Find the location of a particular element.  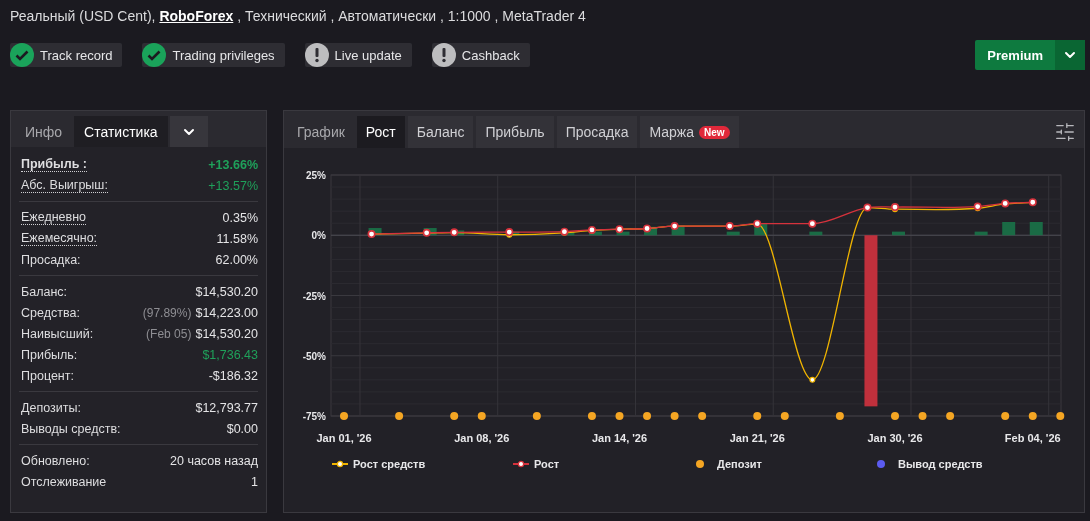

stat-label: Прибыль: is located at coordinates (49, 354).